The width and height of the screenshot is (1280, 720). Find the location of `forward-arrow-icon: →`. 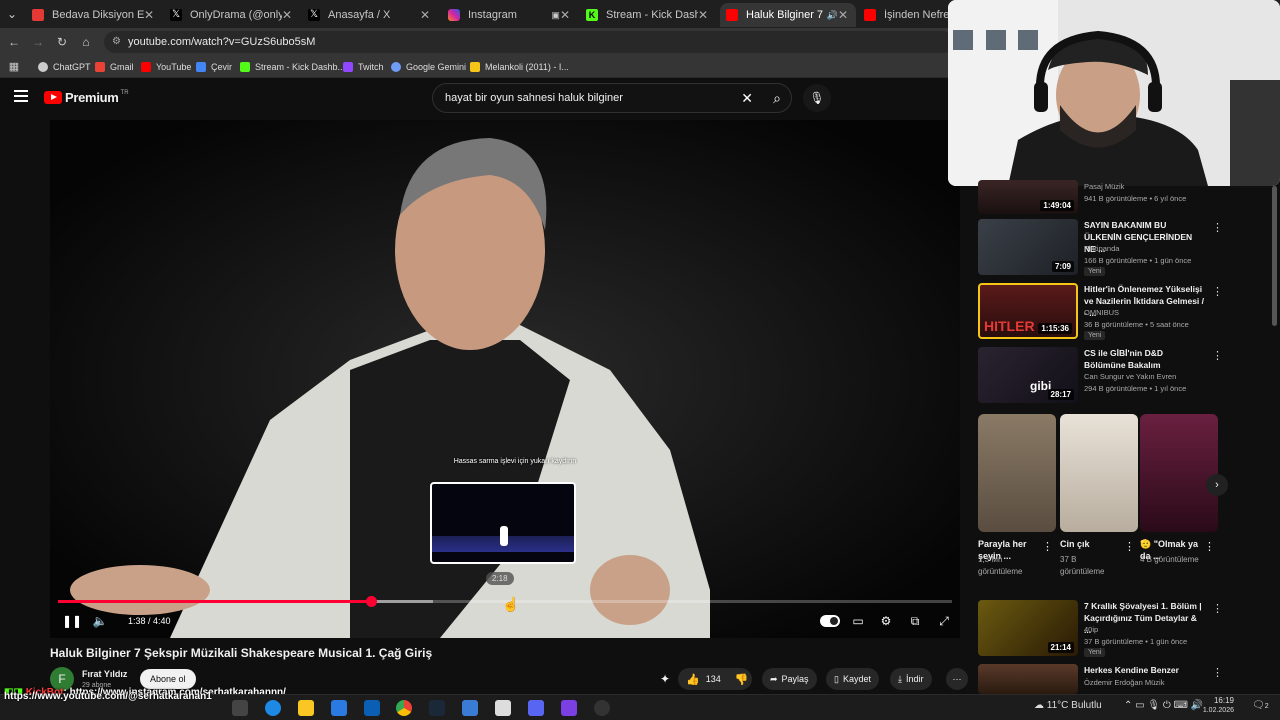

forward-arrow-icon: → is located at coordinates (38, 42).